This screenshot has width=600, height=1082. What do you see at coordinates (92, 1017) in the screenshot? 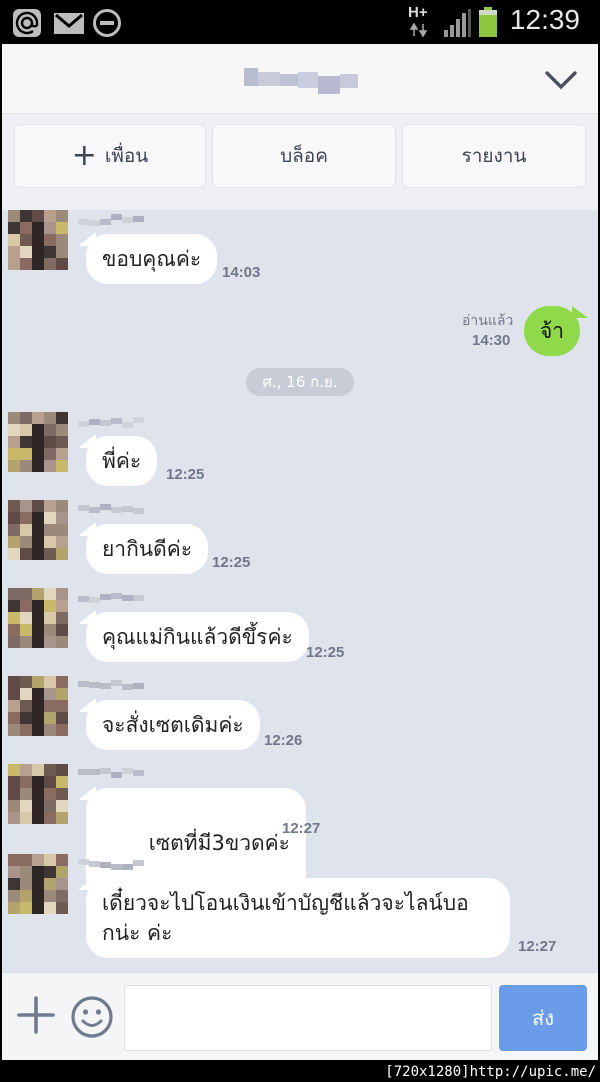
I see `emoji-icon` at bounding box center [92, 1017].